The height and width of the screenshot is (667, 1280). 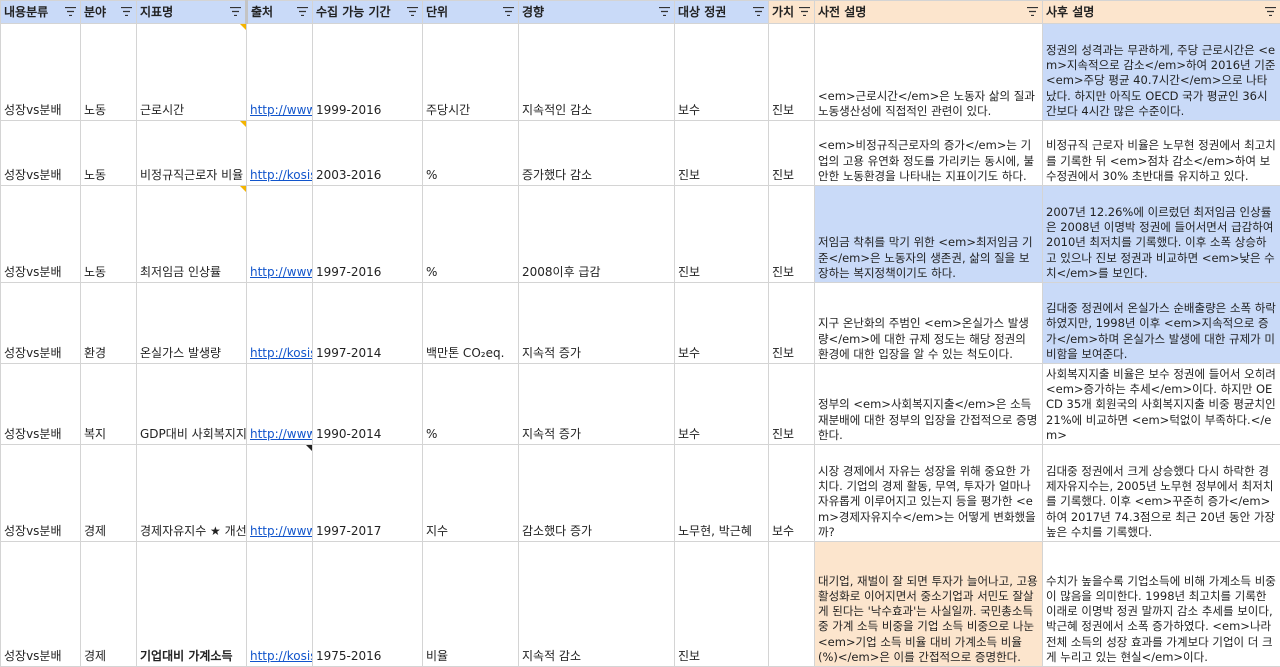 What do you see at coordinates (791, 604) in the screenshot?
I see `cell-value` at bounding box center [791, 604].